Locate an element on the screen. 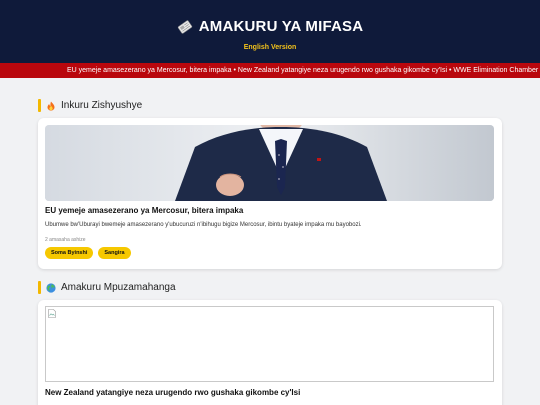 This screenshot has width=540, height=405. section-title-text: Inkuru Zishyushye is located at coordinates (102, 105).